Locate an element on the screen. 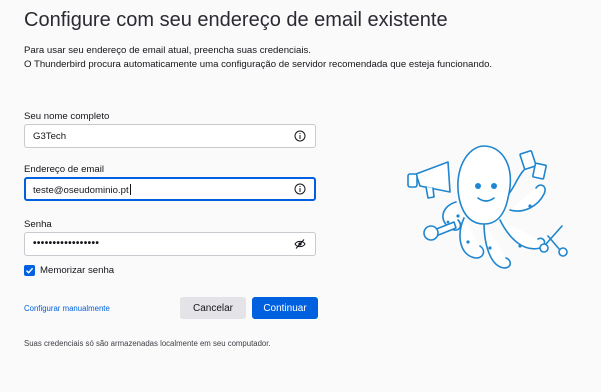 The height and width of the screenshot is (392, 601). manual-config-link: Configurar manualmente is located at coordinates (67, 308).